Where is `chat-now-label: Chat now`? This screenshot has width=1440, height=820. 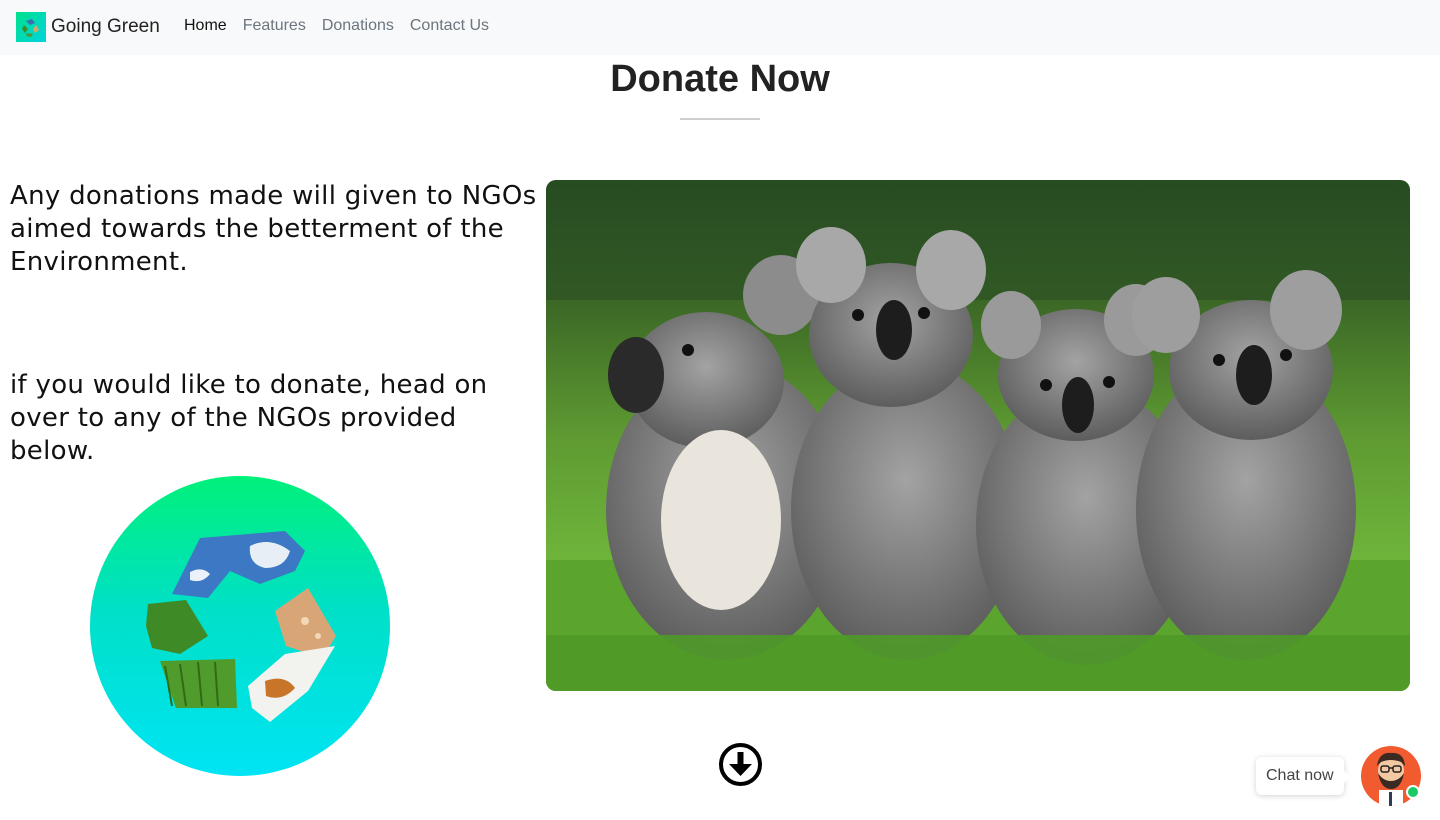 chat-now-label: Chat now is located at coordinates (1300, 775).